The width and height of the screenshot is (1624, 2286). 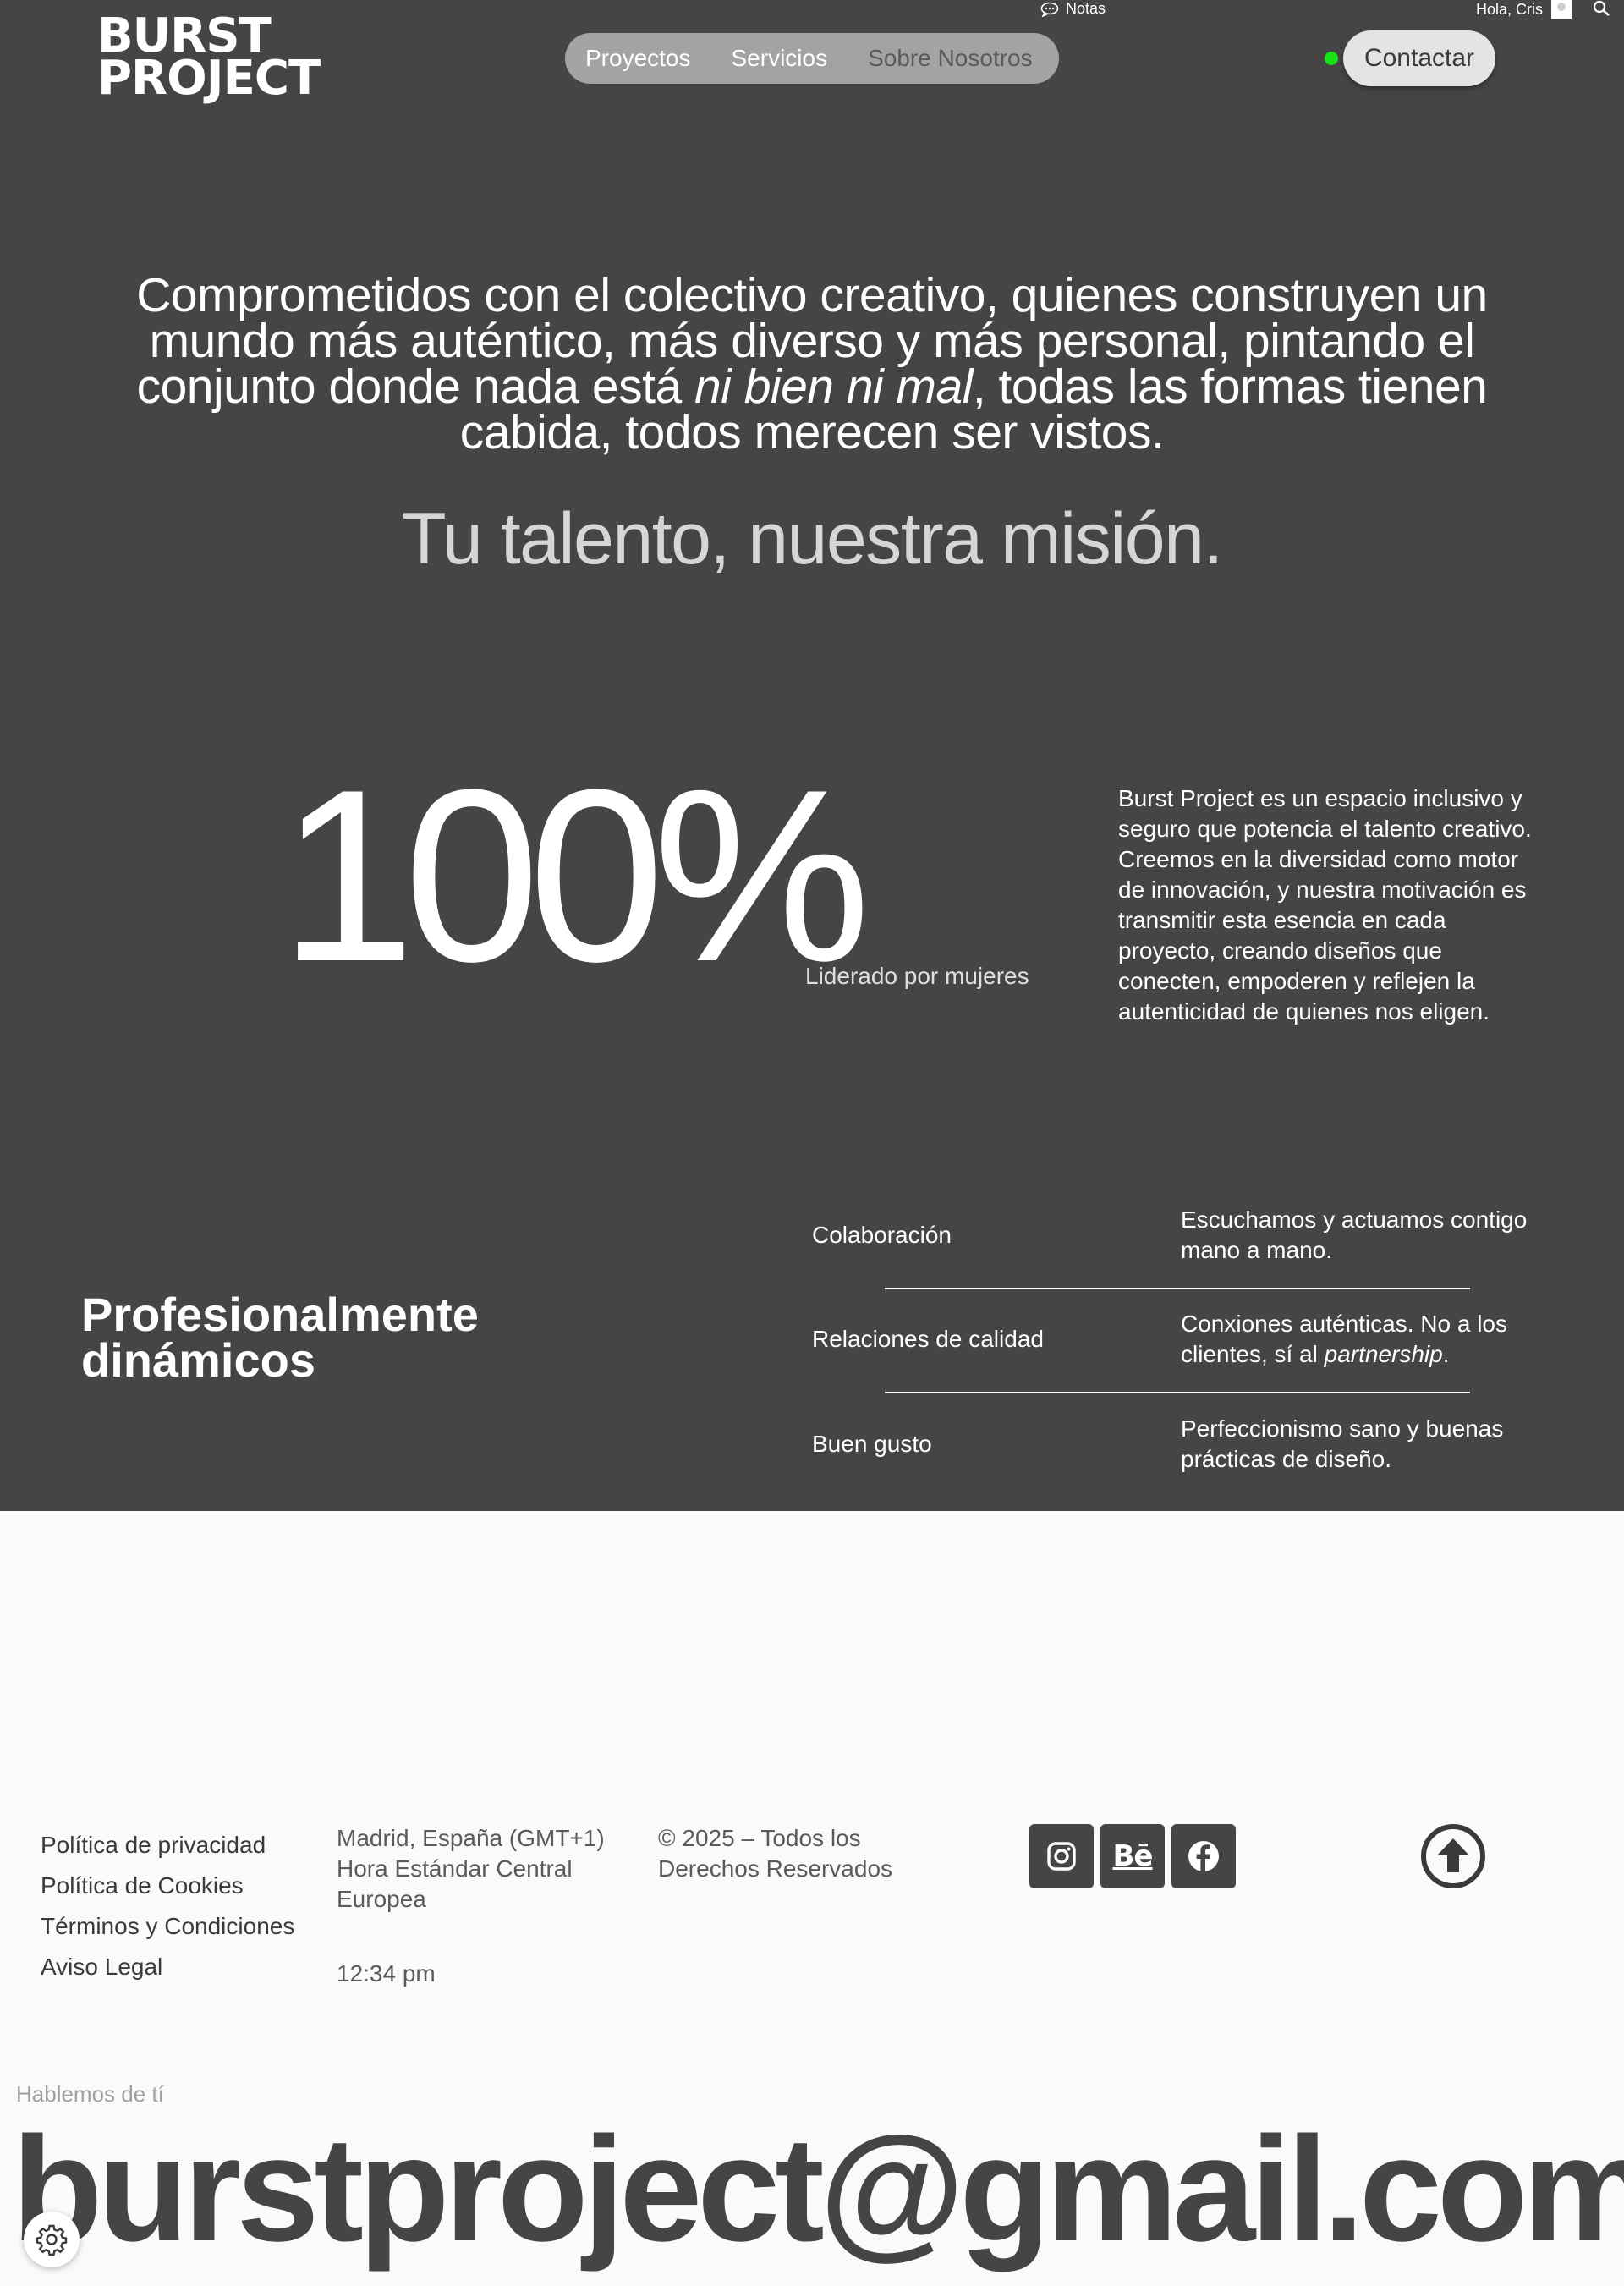 What do you see at coordinates (1602, 8) in the screenshot?
I see `search-icon` at bounding box center [1602, 8].